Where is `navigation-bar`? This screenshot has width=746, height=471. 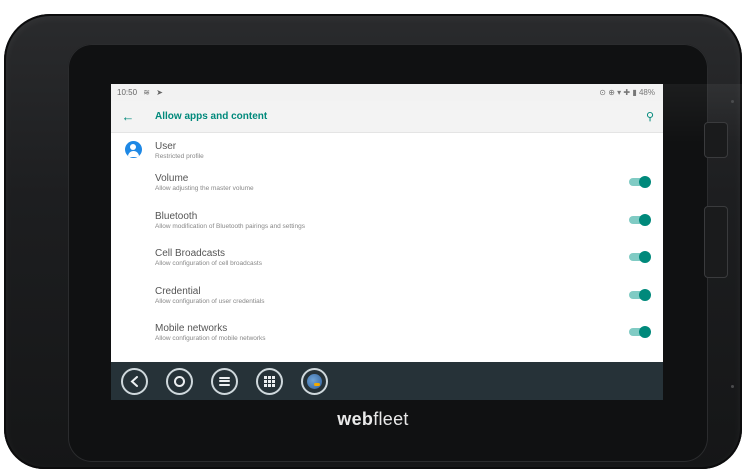 navigation-bar is located at coordinates (387, 381).